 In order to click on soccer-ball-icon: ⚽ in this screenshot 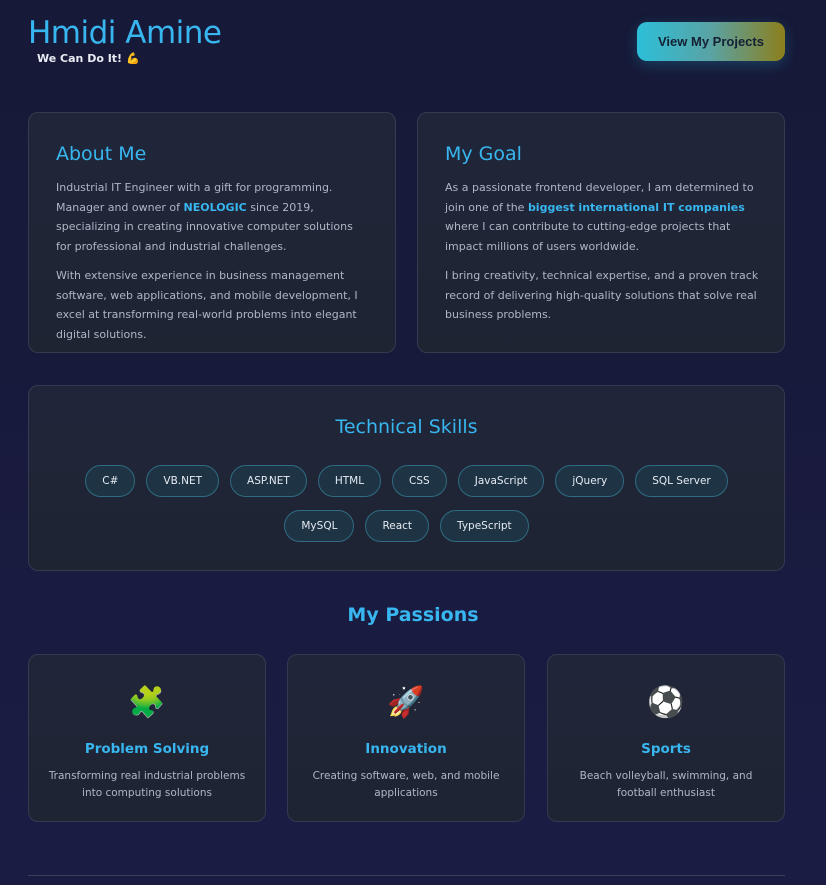, I will do `click(666, 702)`.